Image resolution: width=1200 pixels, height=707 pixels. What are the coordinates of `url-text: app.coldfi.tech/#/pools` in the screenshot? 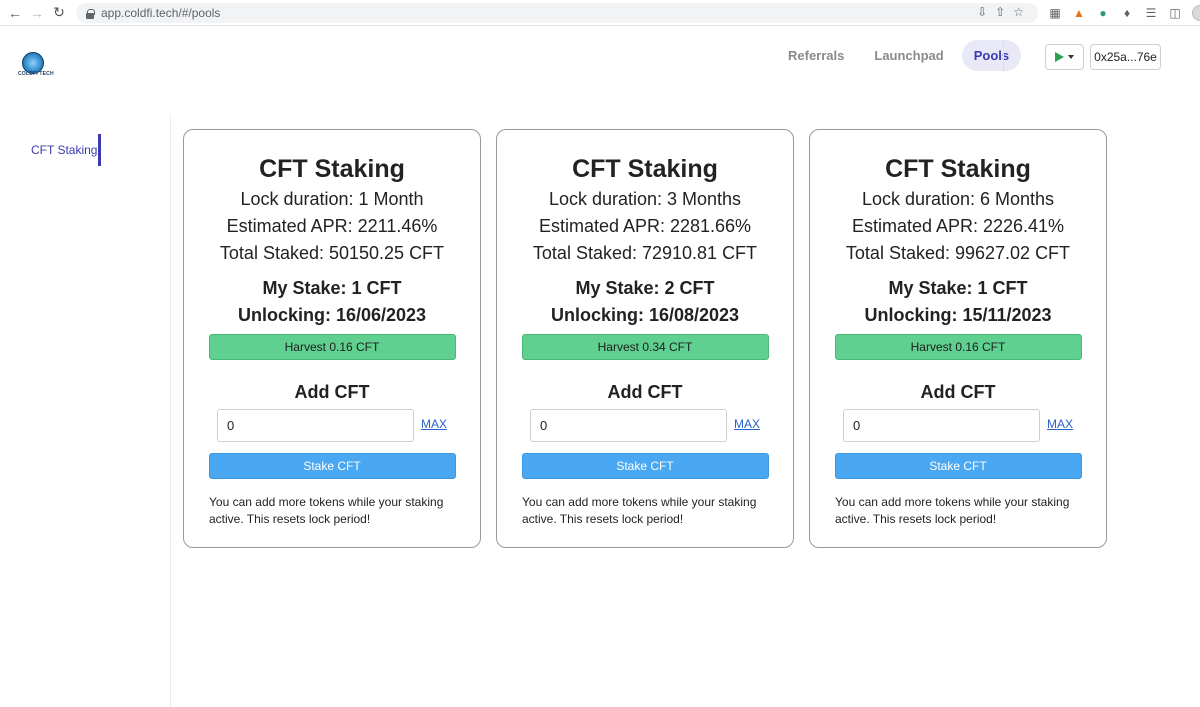 It's located at (161, 13).